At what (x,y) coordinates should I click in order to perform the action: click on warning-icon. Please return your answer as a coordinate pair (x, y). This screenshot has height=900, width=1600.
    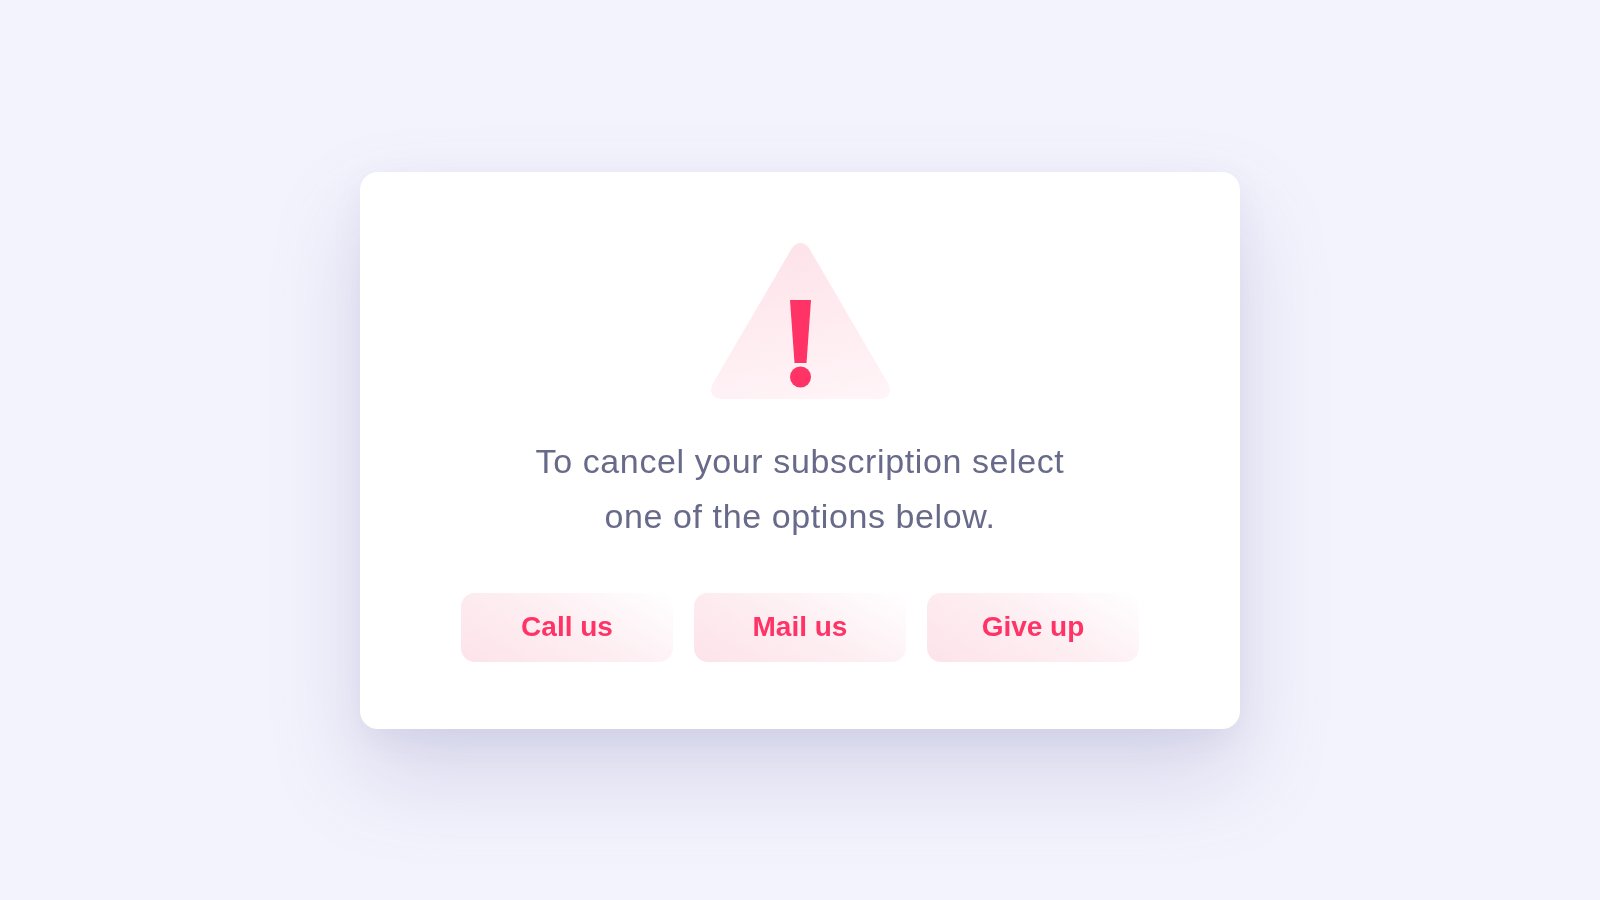
    Looking at the image, I should click on (800, 320).